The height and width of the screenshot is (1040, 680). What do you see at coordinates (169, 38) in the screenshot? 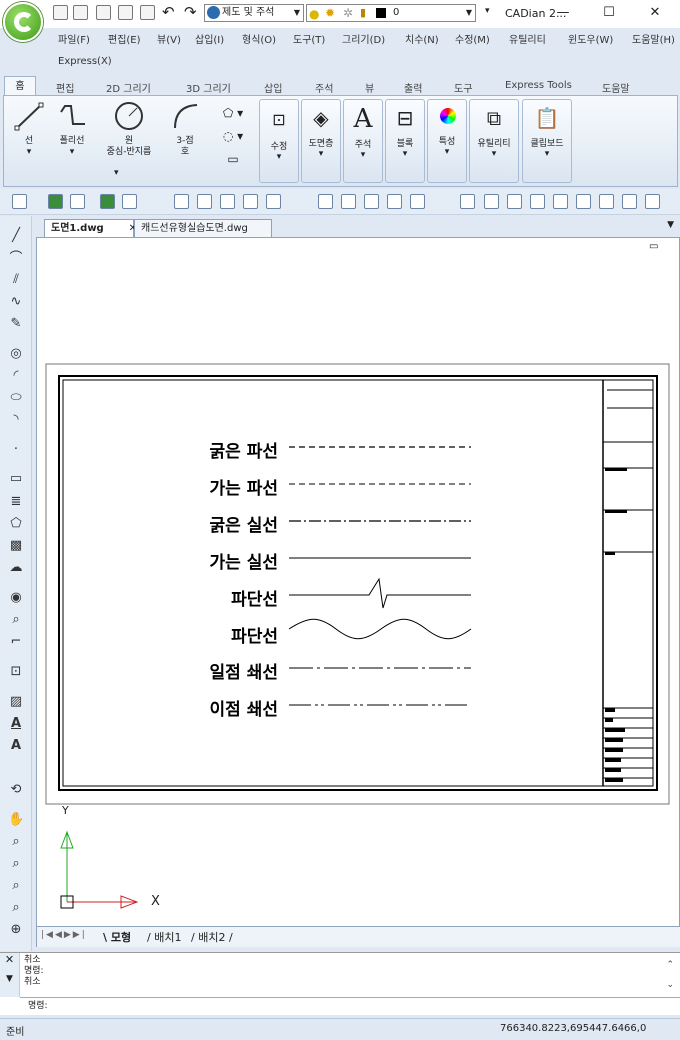
I see `menu-view: 뷰(V)` at bounding box center [169, 38].